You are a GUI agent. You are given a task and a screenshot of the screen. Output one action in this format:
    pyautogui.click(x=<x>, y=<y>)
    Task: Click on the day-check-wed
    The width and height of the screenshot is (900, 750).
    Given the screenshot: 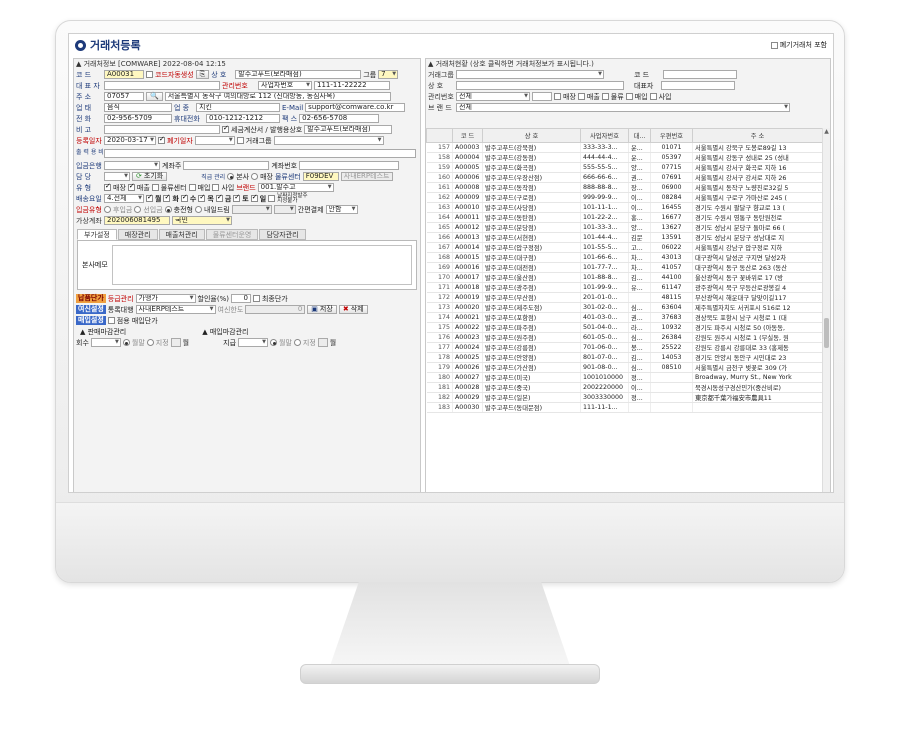 What is the action you would take?
    pyautogui.click(x=184, y=197)
    